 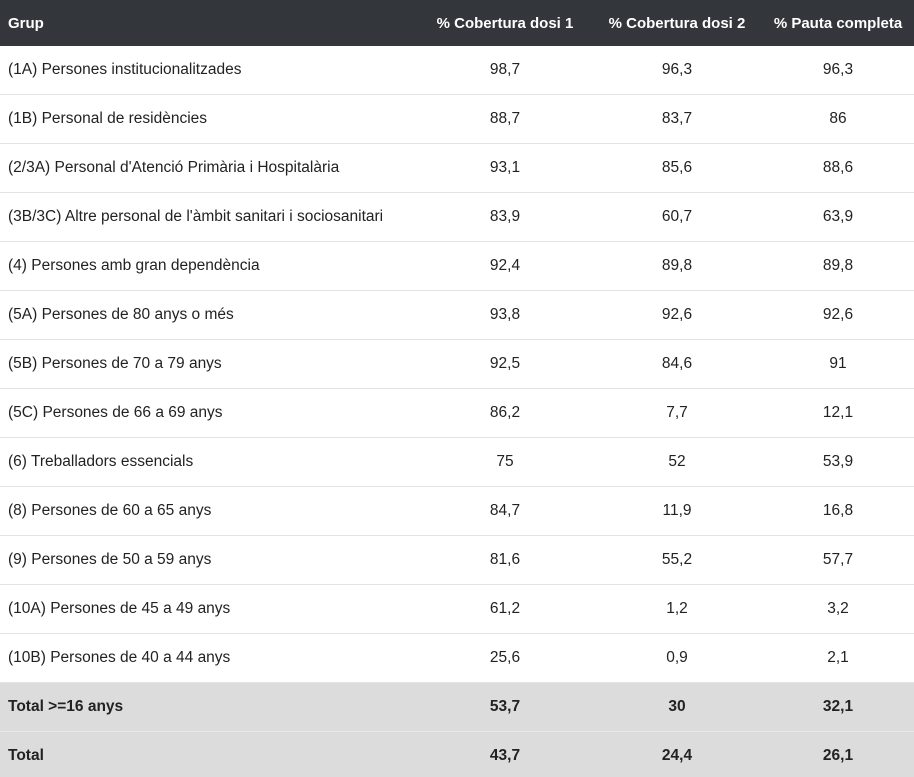 I want to click on cell-grup: (5B) Persones de 70 a 79 anys, so click(x=209, y=364).